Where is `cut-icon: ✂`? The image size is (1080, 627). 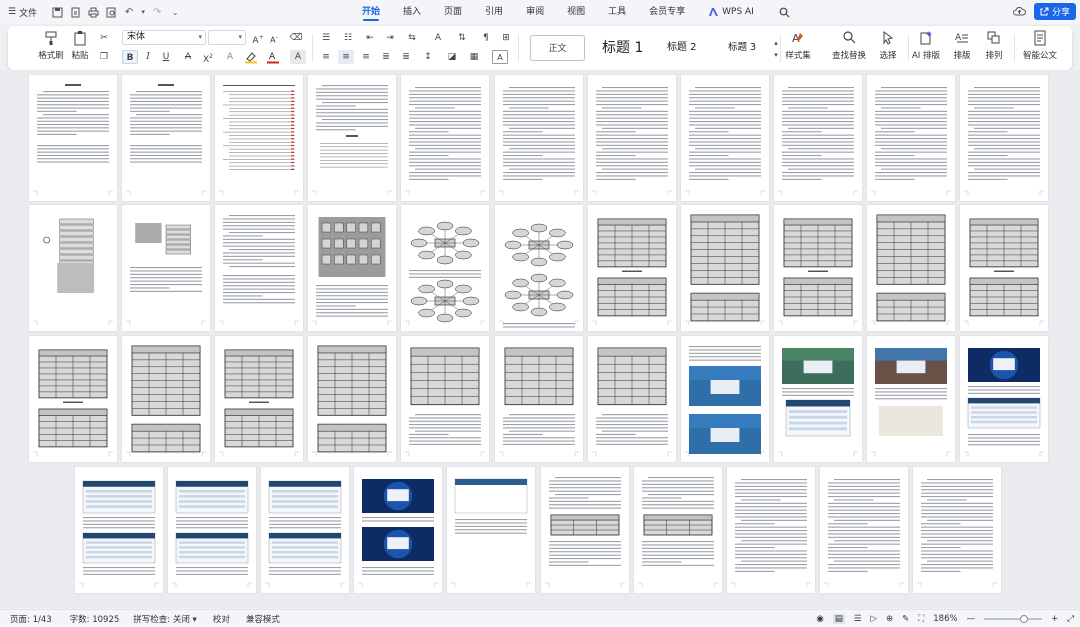 cut-icon: ✂ is located at coordinates (104, 38).